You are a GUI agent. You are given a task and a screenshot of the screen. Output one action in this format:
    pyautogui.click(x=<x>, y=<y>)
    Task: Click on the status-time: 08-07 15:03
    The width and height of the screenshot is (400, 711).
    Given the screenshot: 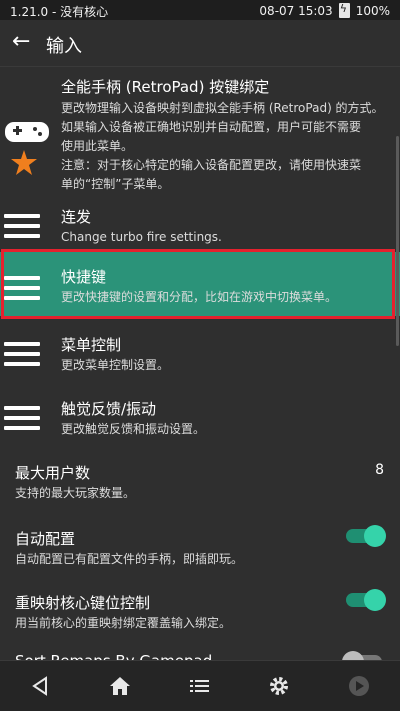 What is the action you would take?
    pyautogui.click(x=296, y=10)
    